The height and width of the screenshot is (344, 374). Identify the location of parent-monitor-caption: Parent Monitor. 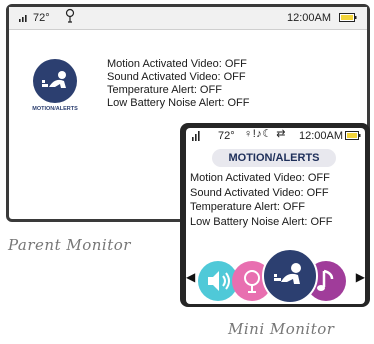
(69, 245).